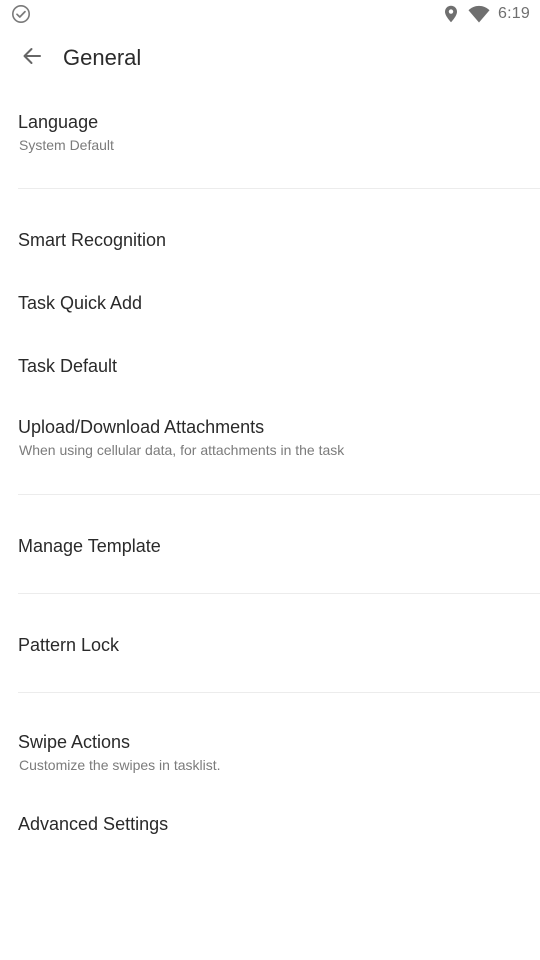 Image resolution: width=540 pixels, height=960 pixels. I want to click on status-time: 6:19, so click(514, 13).